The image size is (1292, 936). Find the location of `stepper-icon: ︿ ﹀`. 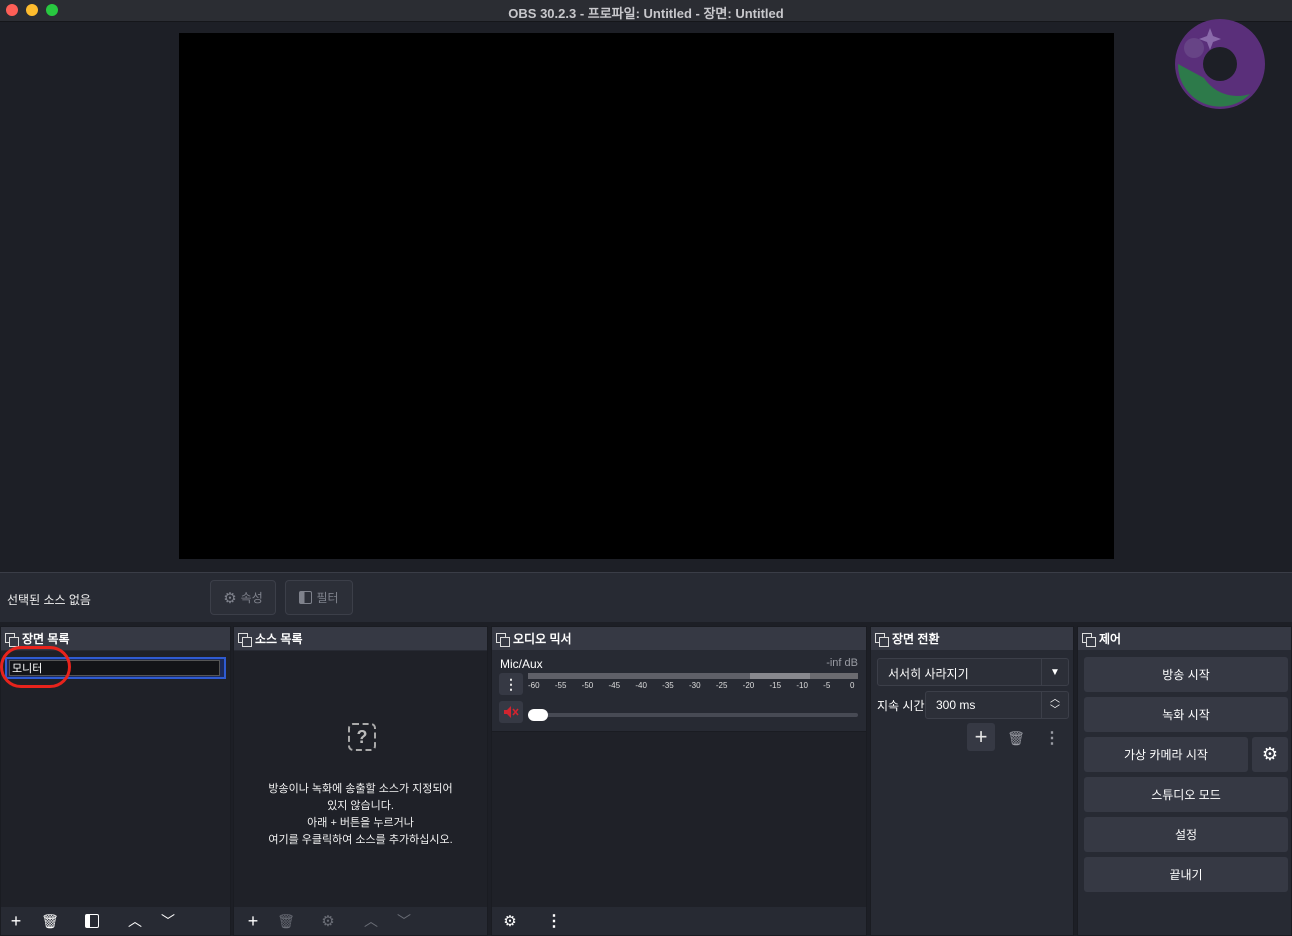

stepper-icon: ︿ ﹀ is located at coordinates (1054, 705).